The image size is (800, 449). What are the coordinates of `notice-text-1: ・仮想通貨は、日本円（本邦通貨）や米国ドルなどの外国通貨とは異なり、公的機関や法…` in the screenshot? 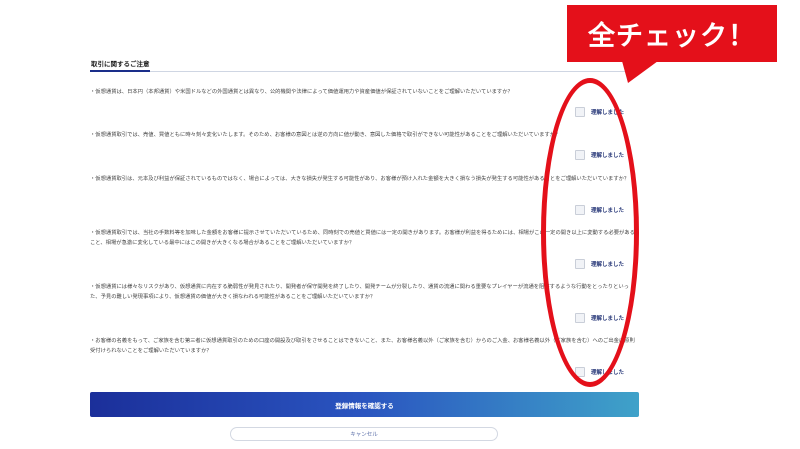 It's located at (301, 92).